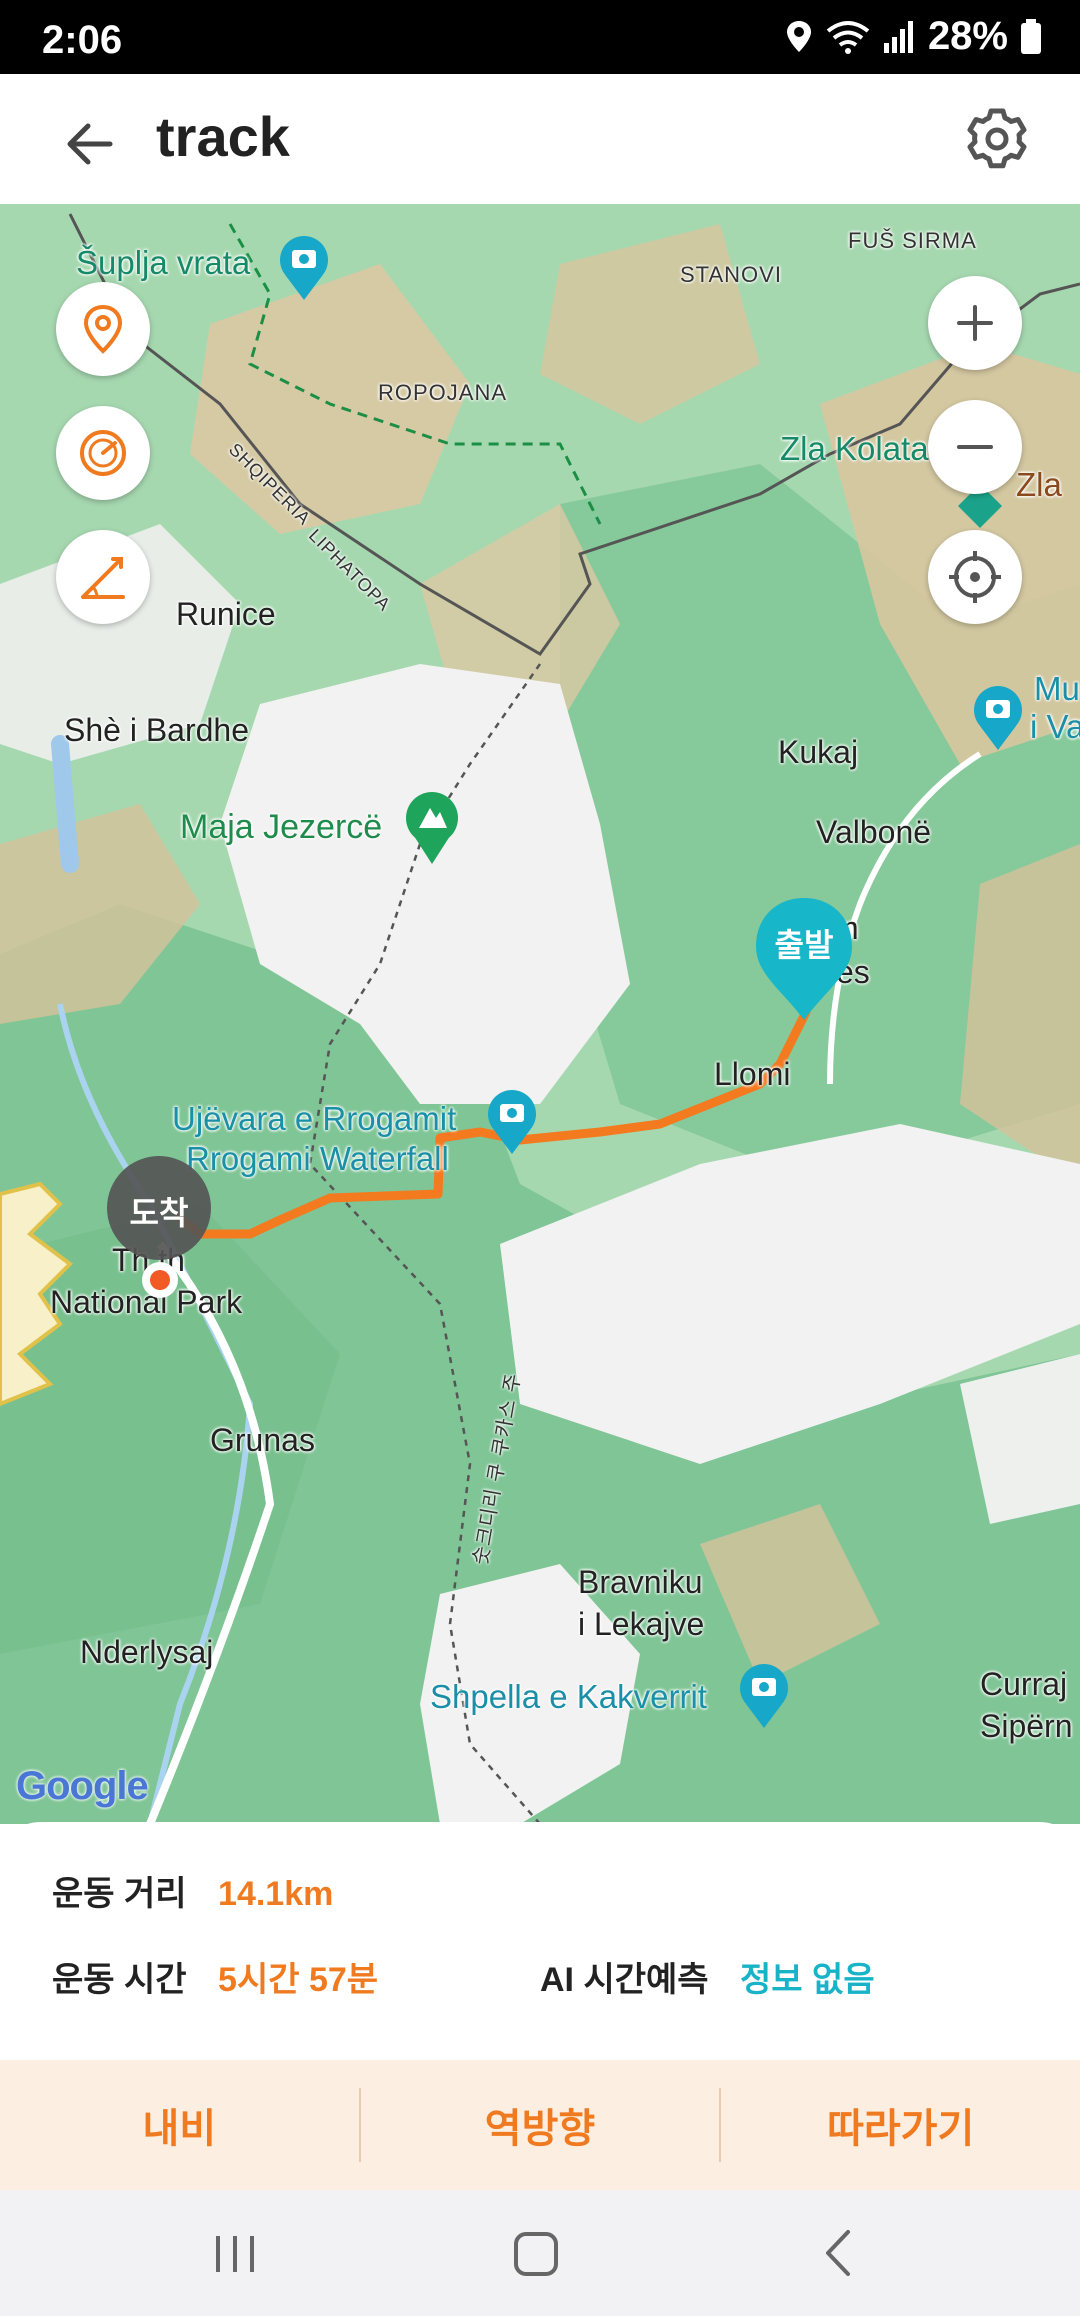 Image resolution: width=1080 pixels, height=2316 pixels. Describe the element at coordinates (900, 2125) in the screenshot. I see `follow-button: 따라가기` at that location.